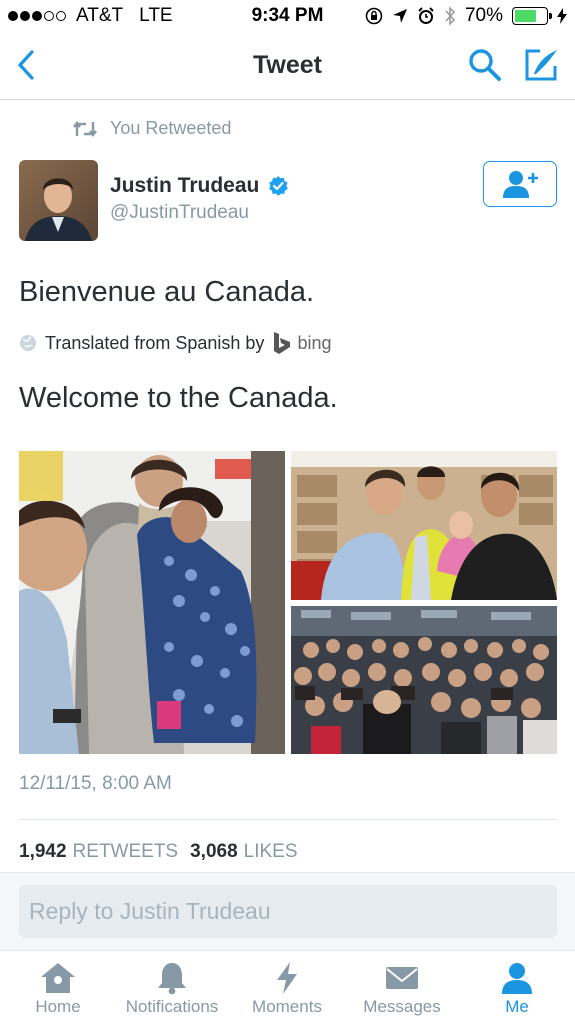 The width and height of the screenshot is (575, 1024). What do you see at coordinates (314, 342) in the screenshot?
I see `bing-text: bing` at bounding box center [314, 342].